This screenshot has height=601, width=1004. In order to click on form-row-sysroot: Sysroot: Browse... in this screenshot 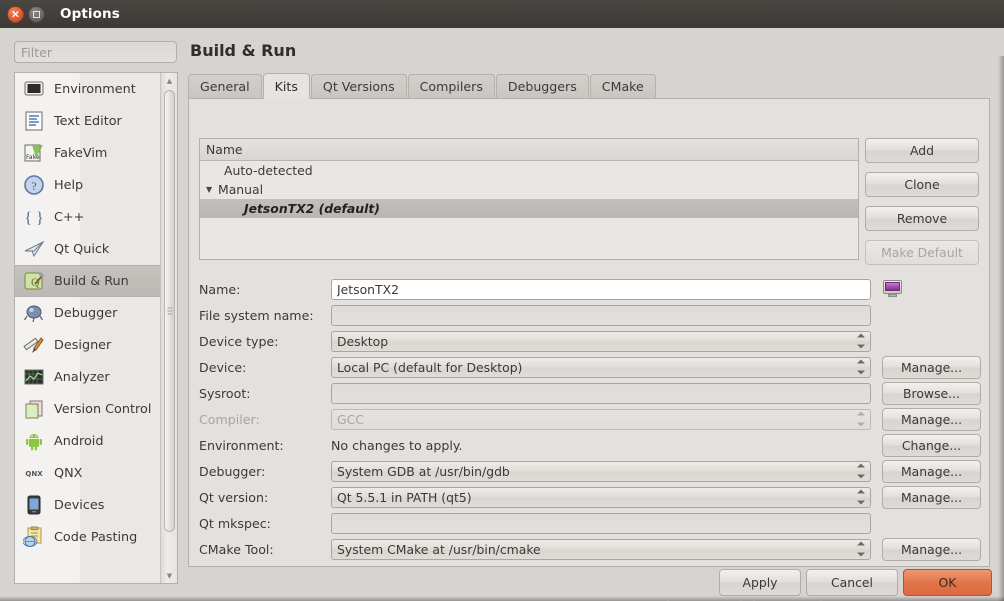, I will do `click(590, 393)`.